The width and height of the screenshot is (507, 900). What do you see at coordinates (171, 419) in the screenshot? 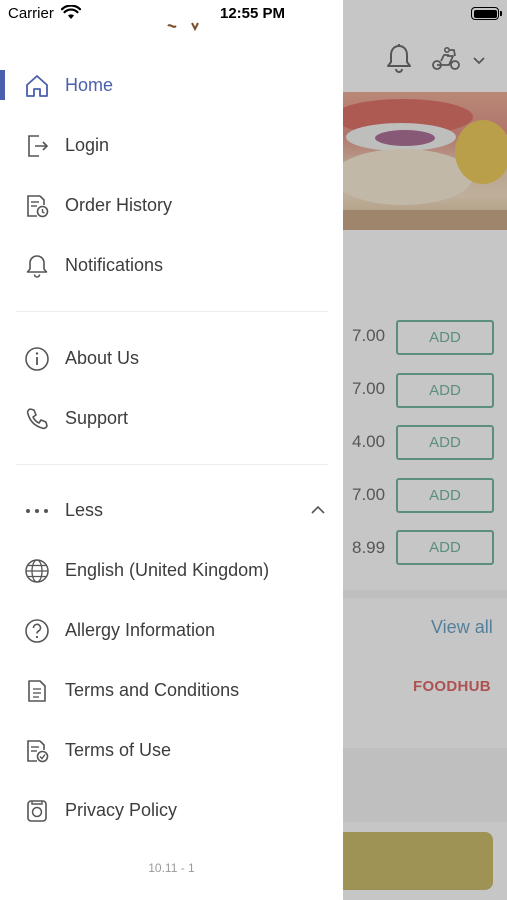
I see `menu-item-support: Support` at bounding box center [171, 419].